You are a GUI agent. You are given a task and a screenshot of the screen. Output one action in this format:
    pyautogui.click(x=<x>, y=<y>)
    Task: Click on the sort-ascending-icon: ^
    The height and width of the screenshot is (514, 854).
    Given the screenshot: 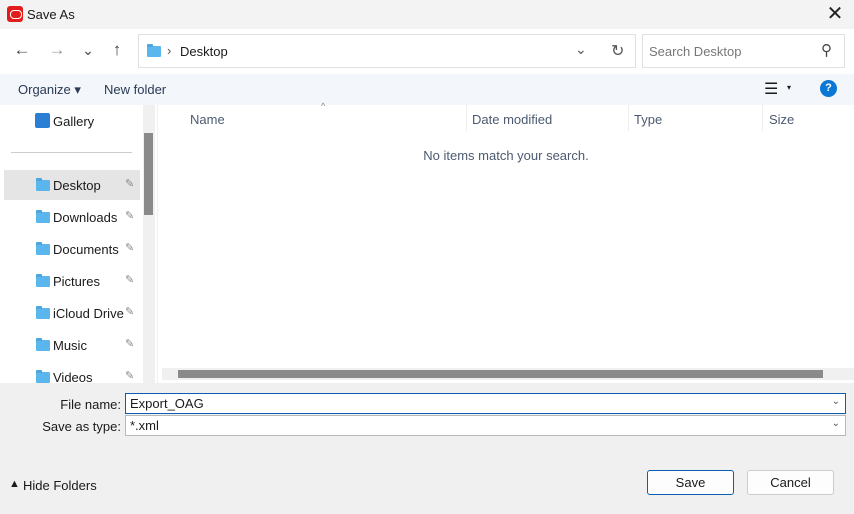 What is the action you would take?
    pyautogui.click(x=323, y=106)
    